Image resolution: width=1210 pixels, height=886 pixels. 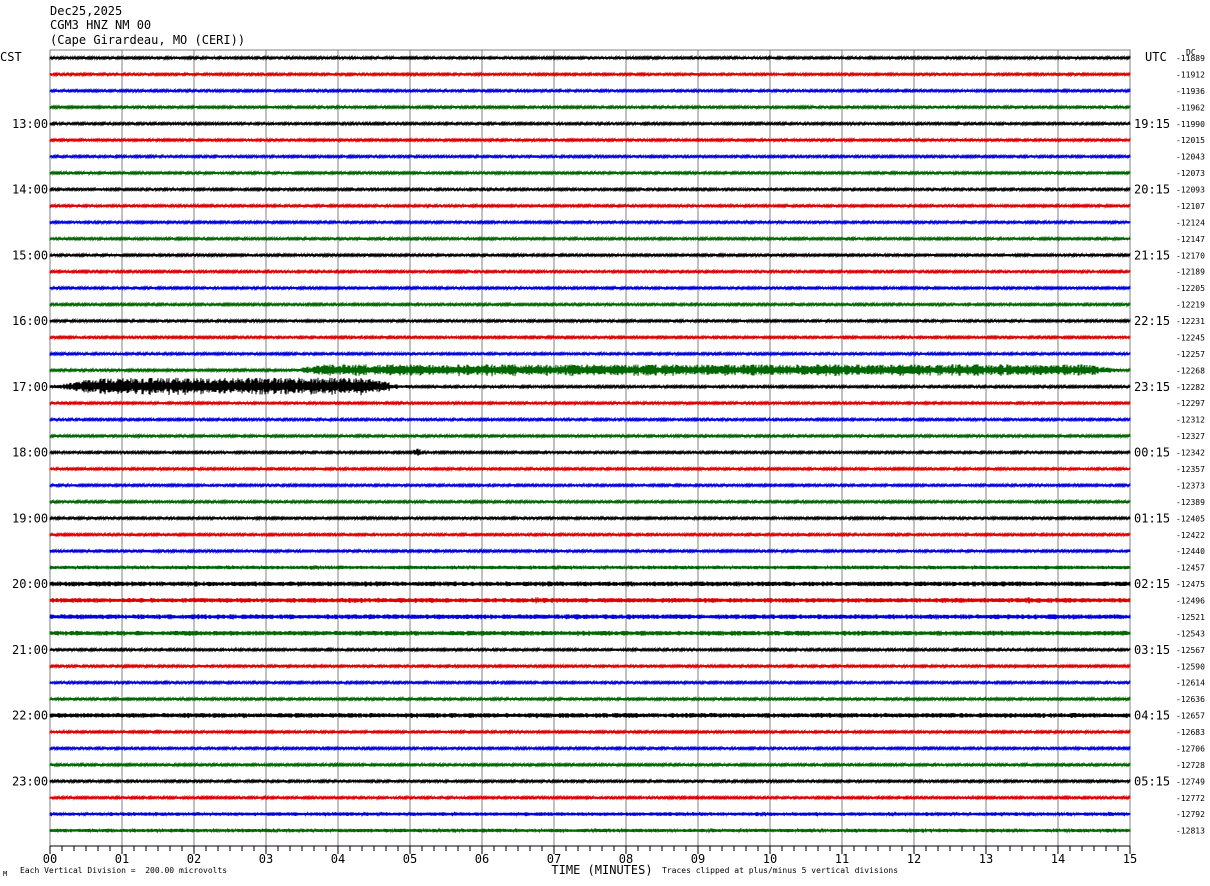 I want to click on x-tick-label: 02, so click(x=194, y=859).